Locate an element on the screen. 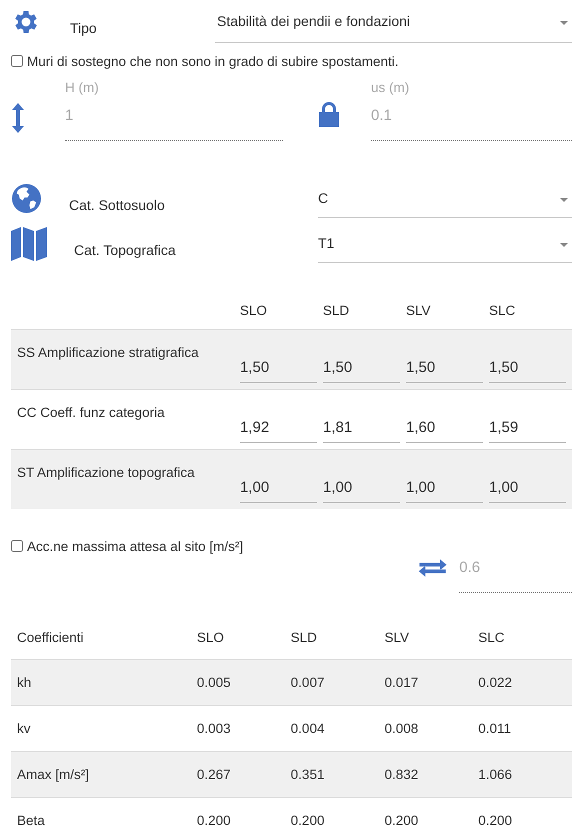 This screenshot has width=572, height=827. table-cell: 0.267 is located at coordinates (213, 774).